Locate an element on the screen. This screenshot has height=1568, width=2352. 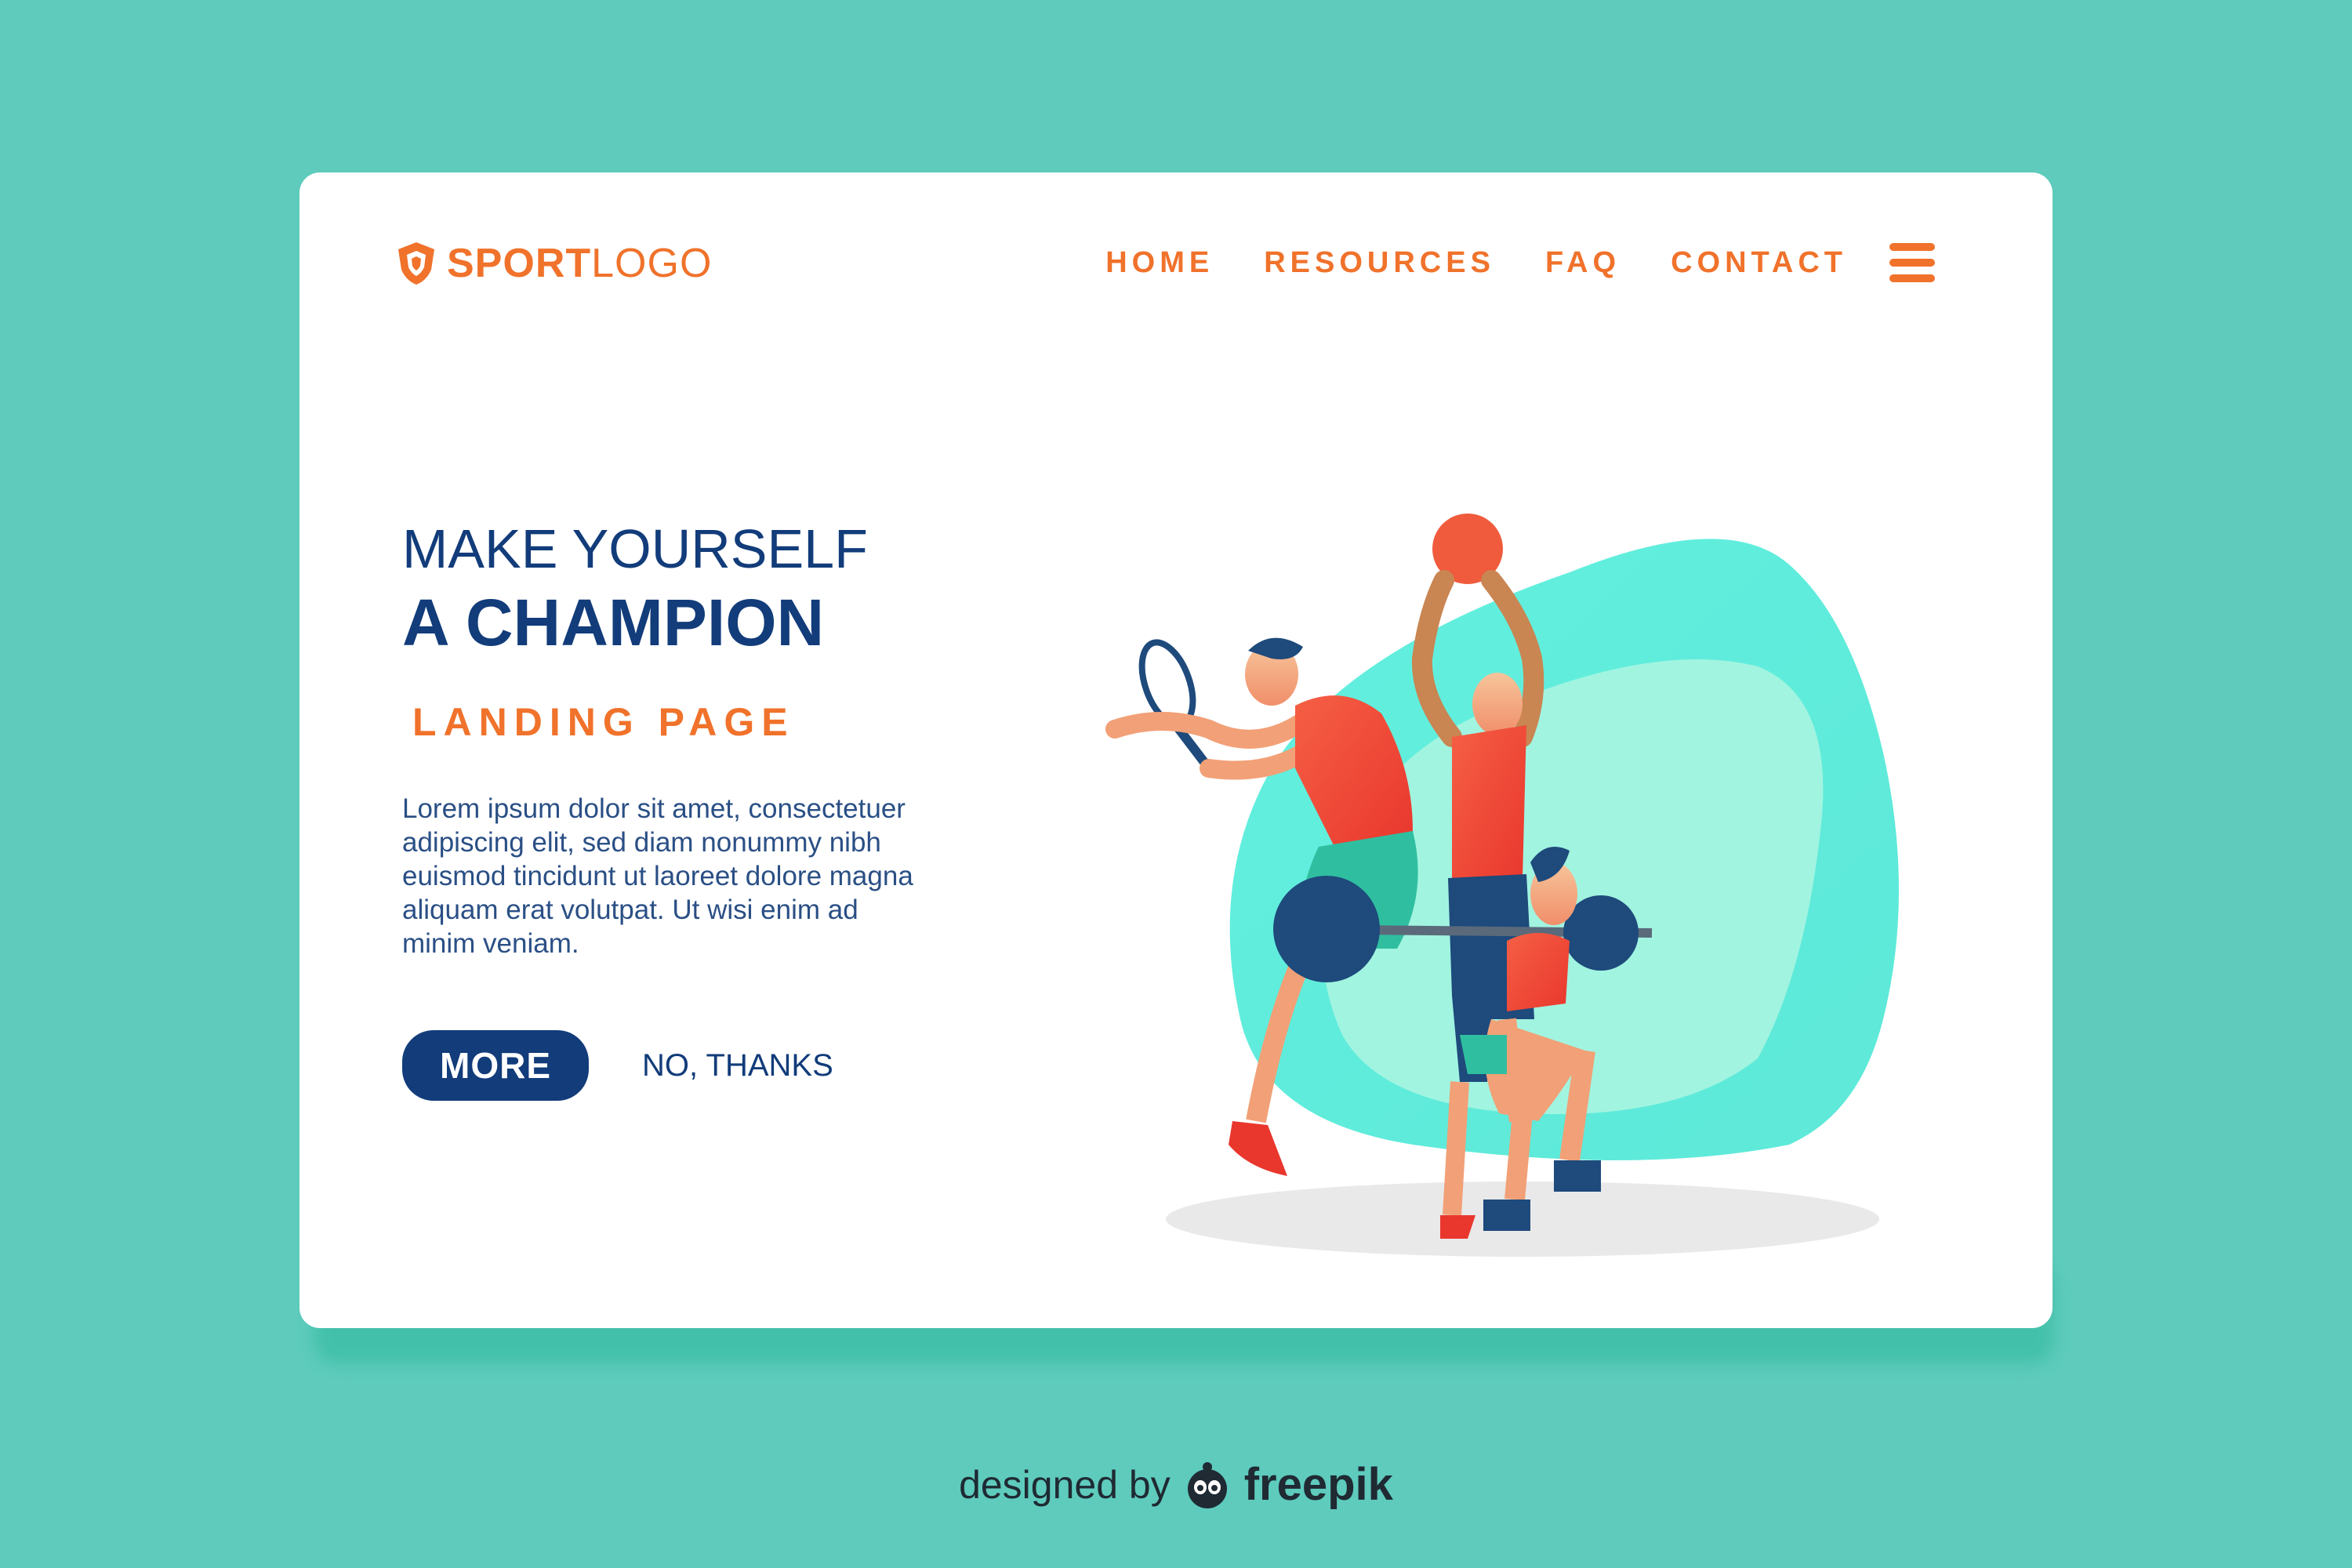
nav-resources: RESOURCES is located at coordinates (1379, 263).